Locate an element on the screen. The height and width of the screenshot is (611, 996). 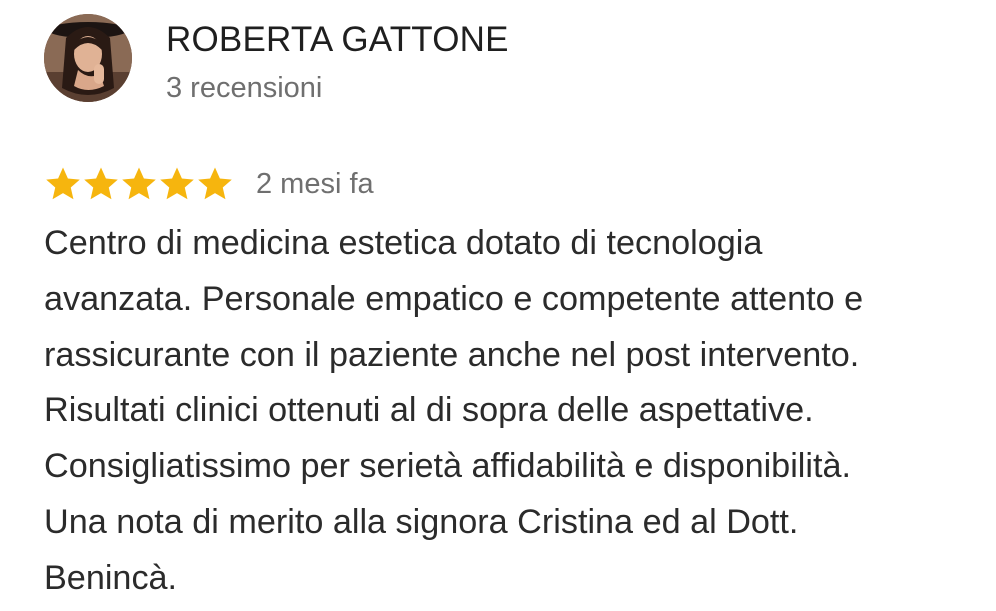
review-text-line: Benincà. is located at coordinates (111, 577).